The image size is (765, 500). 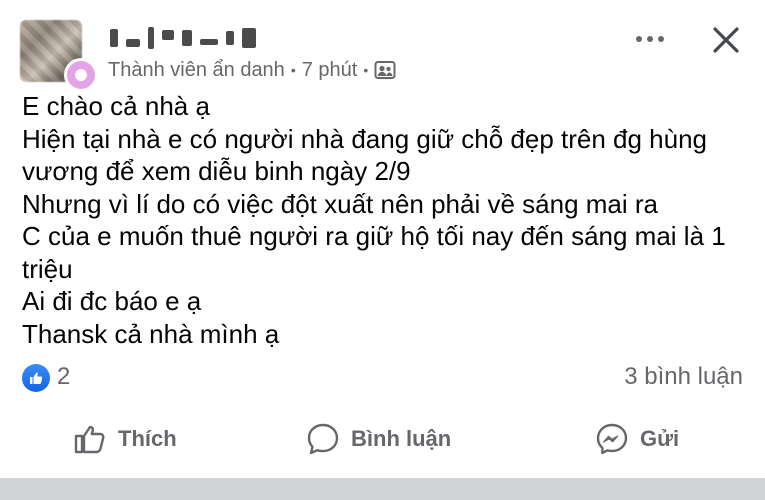 I want to click on messenger-icon, so click(x=612, y=439).